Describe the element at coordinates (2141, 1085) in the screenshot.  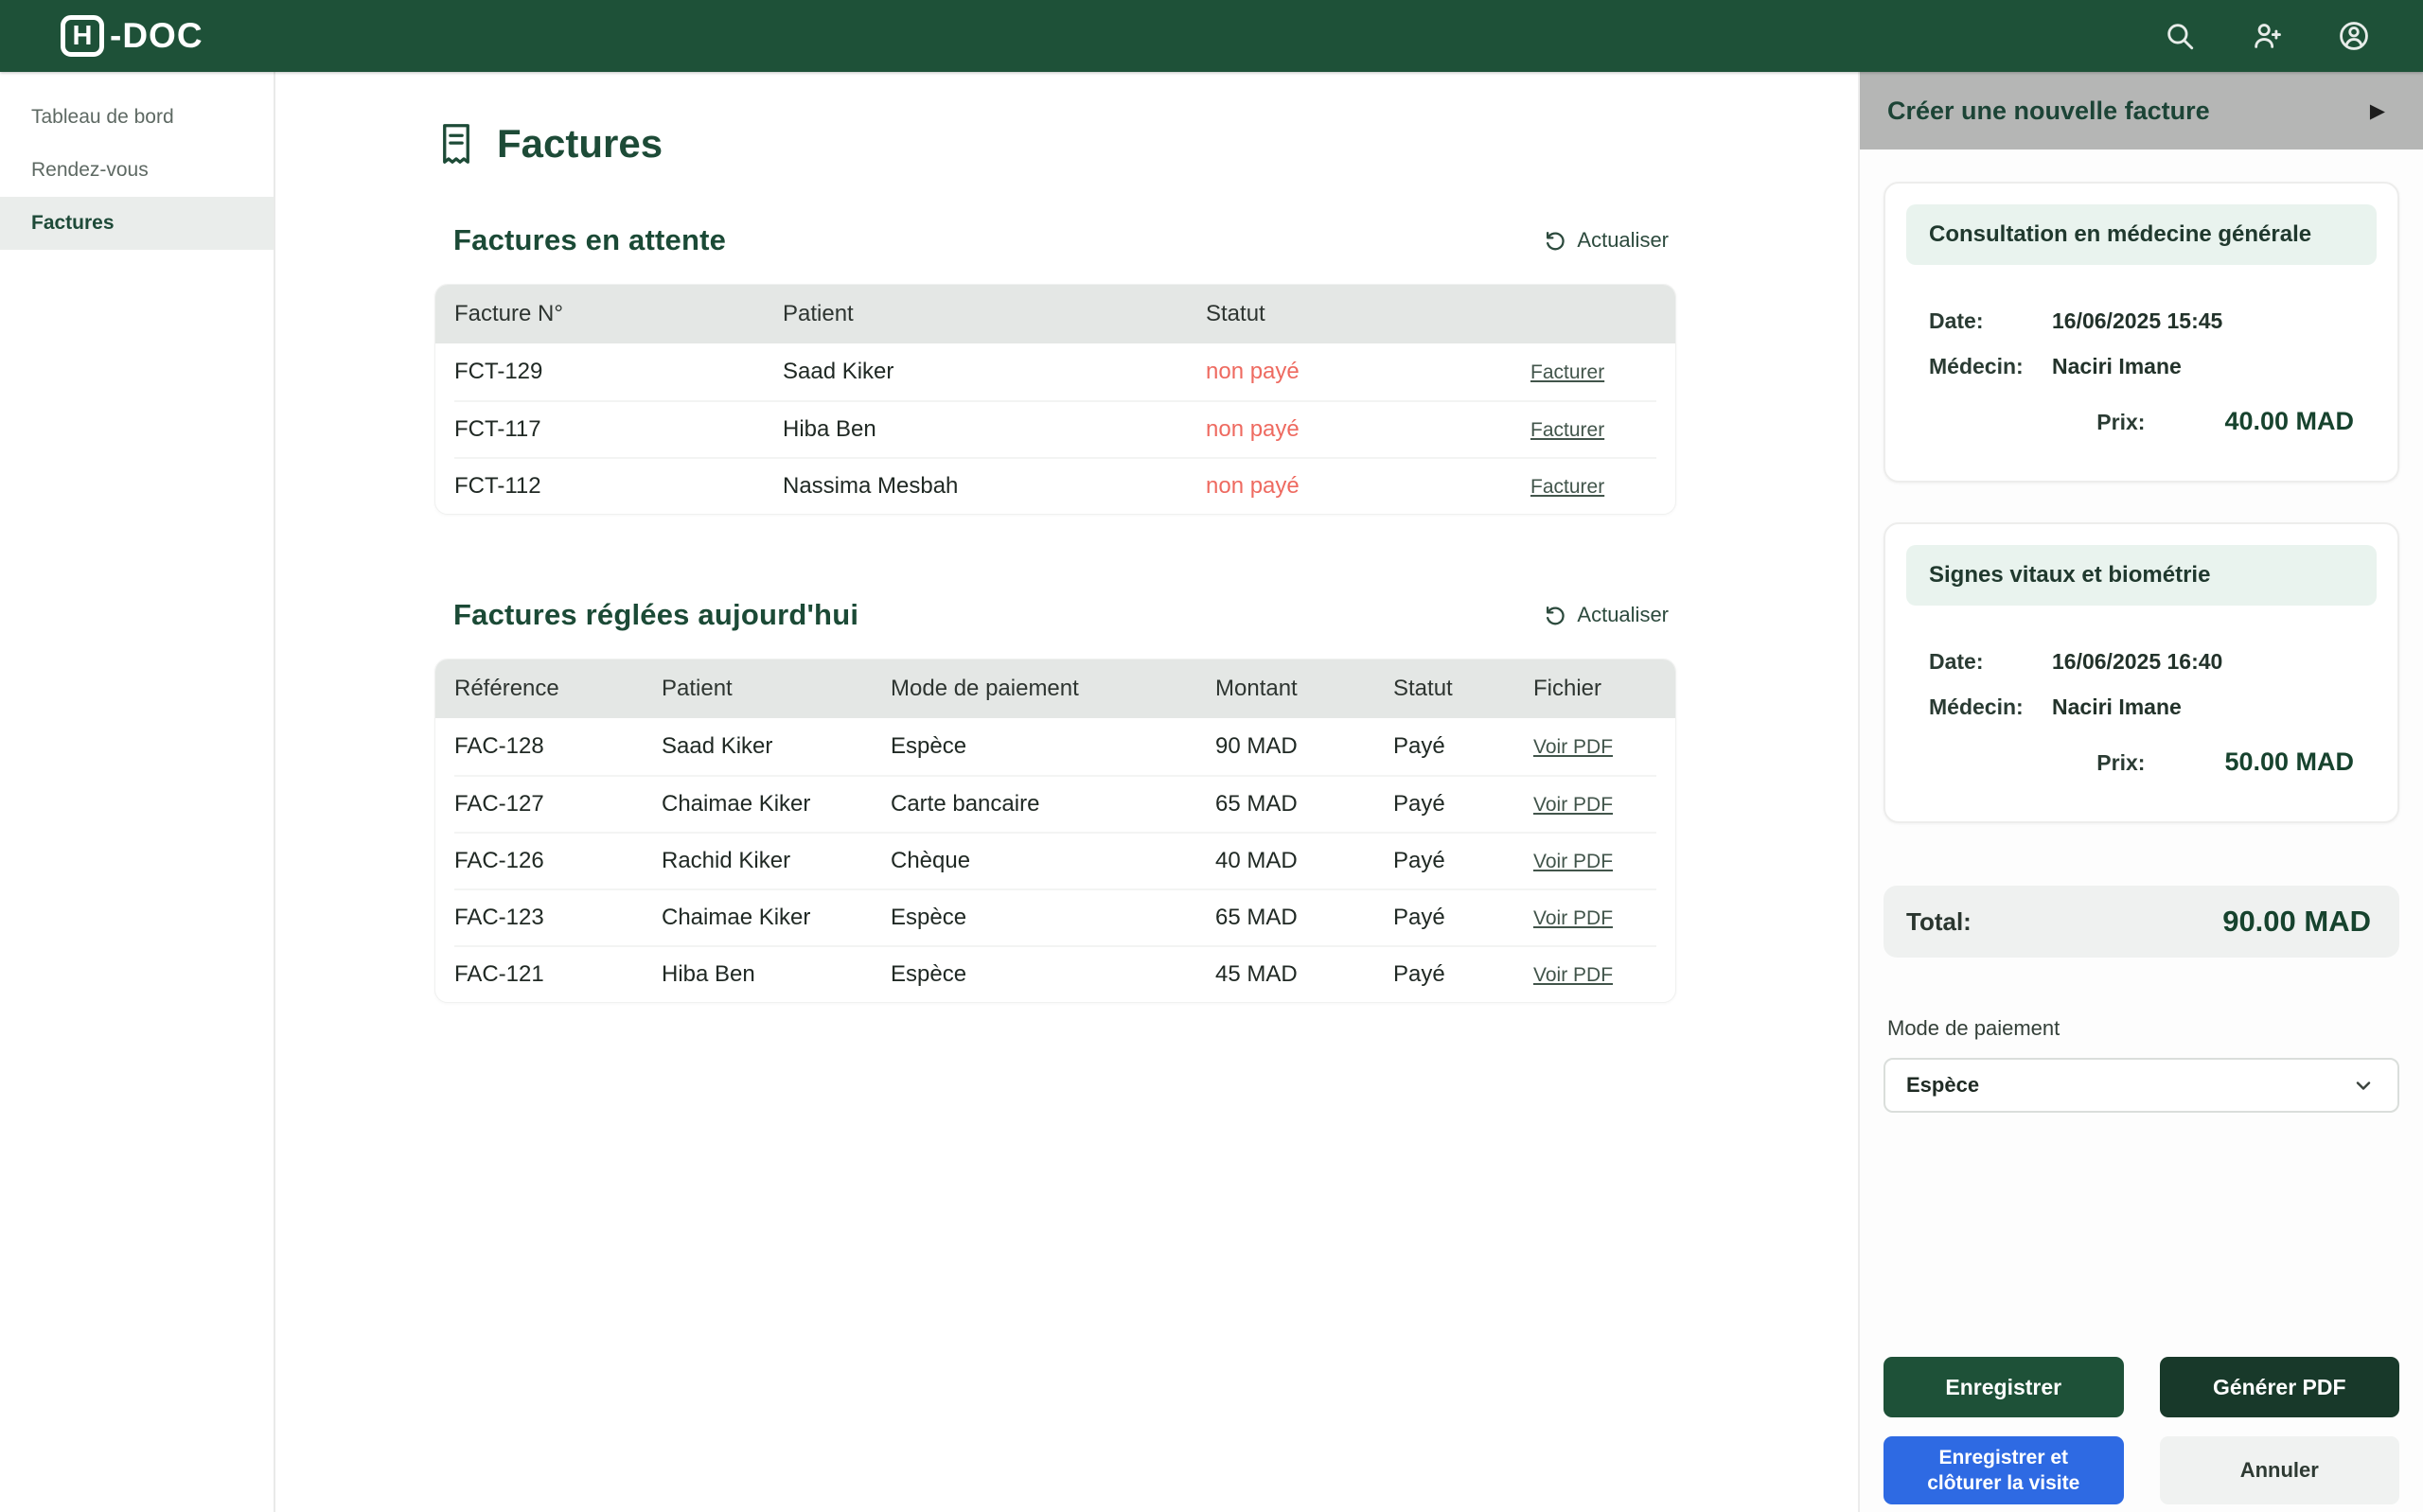
I see `payment-method-select: Espèce` at that location.